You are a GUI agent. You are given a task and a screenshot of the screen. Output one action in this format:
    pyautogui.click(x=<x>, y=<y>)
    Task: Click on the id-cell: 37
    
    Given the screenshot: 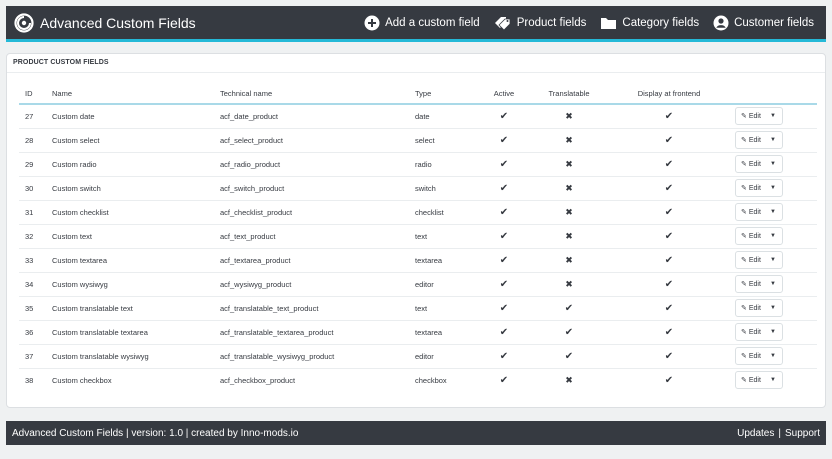 What is the action you would take?
    pyautogui.click(x=32, y=356)
    